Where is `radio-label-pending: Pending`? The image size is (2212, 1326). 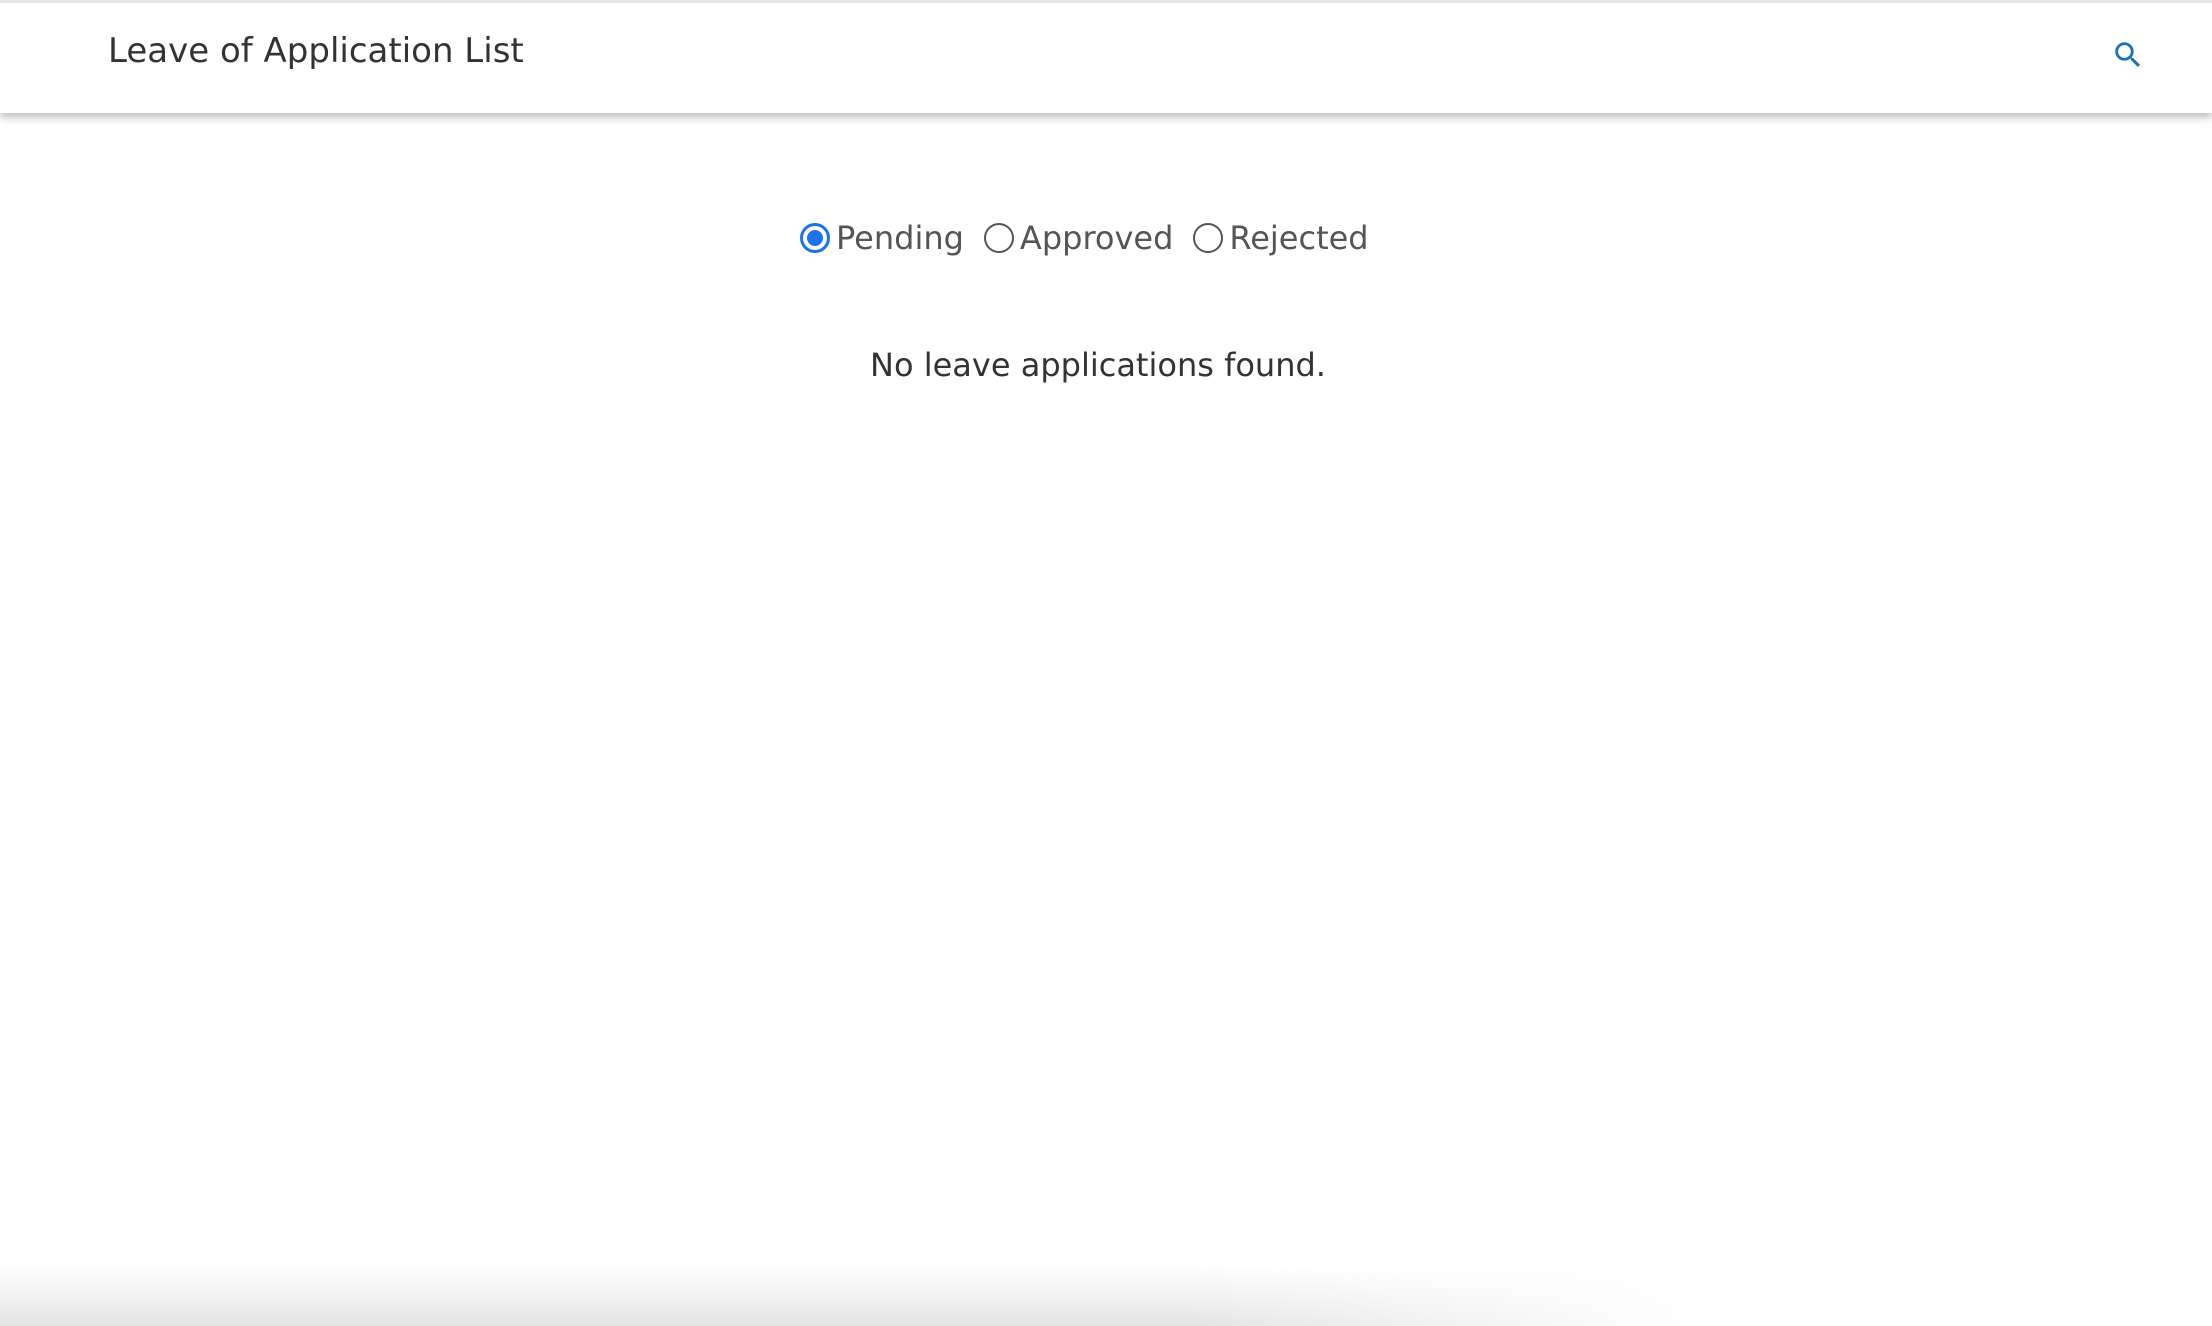 radio-label-pending: Pending is located at coordinates (900, 238).